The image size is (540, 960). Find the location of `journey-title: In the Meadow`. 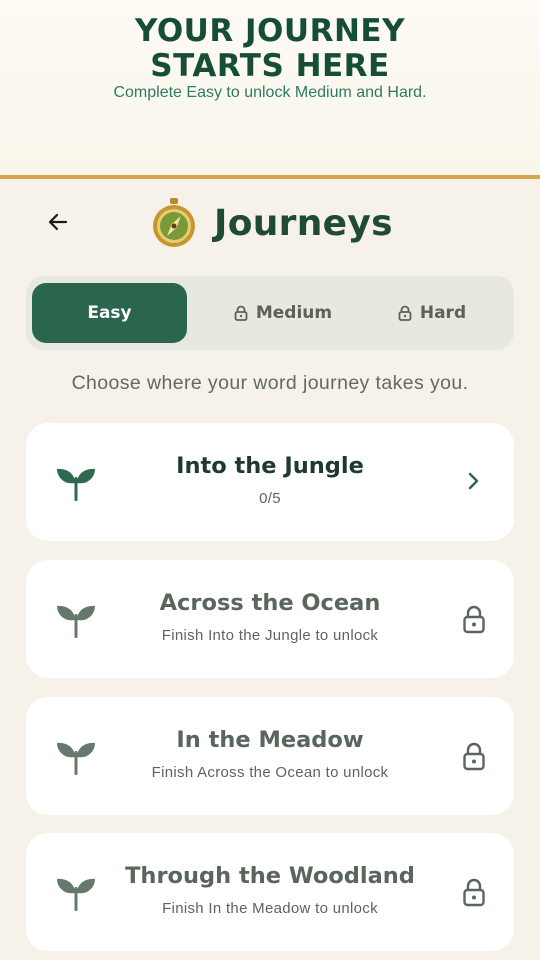

journey-title: In the Meadow is located at coordinates (270, 740).